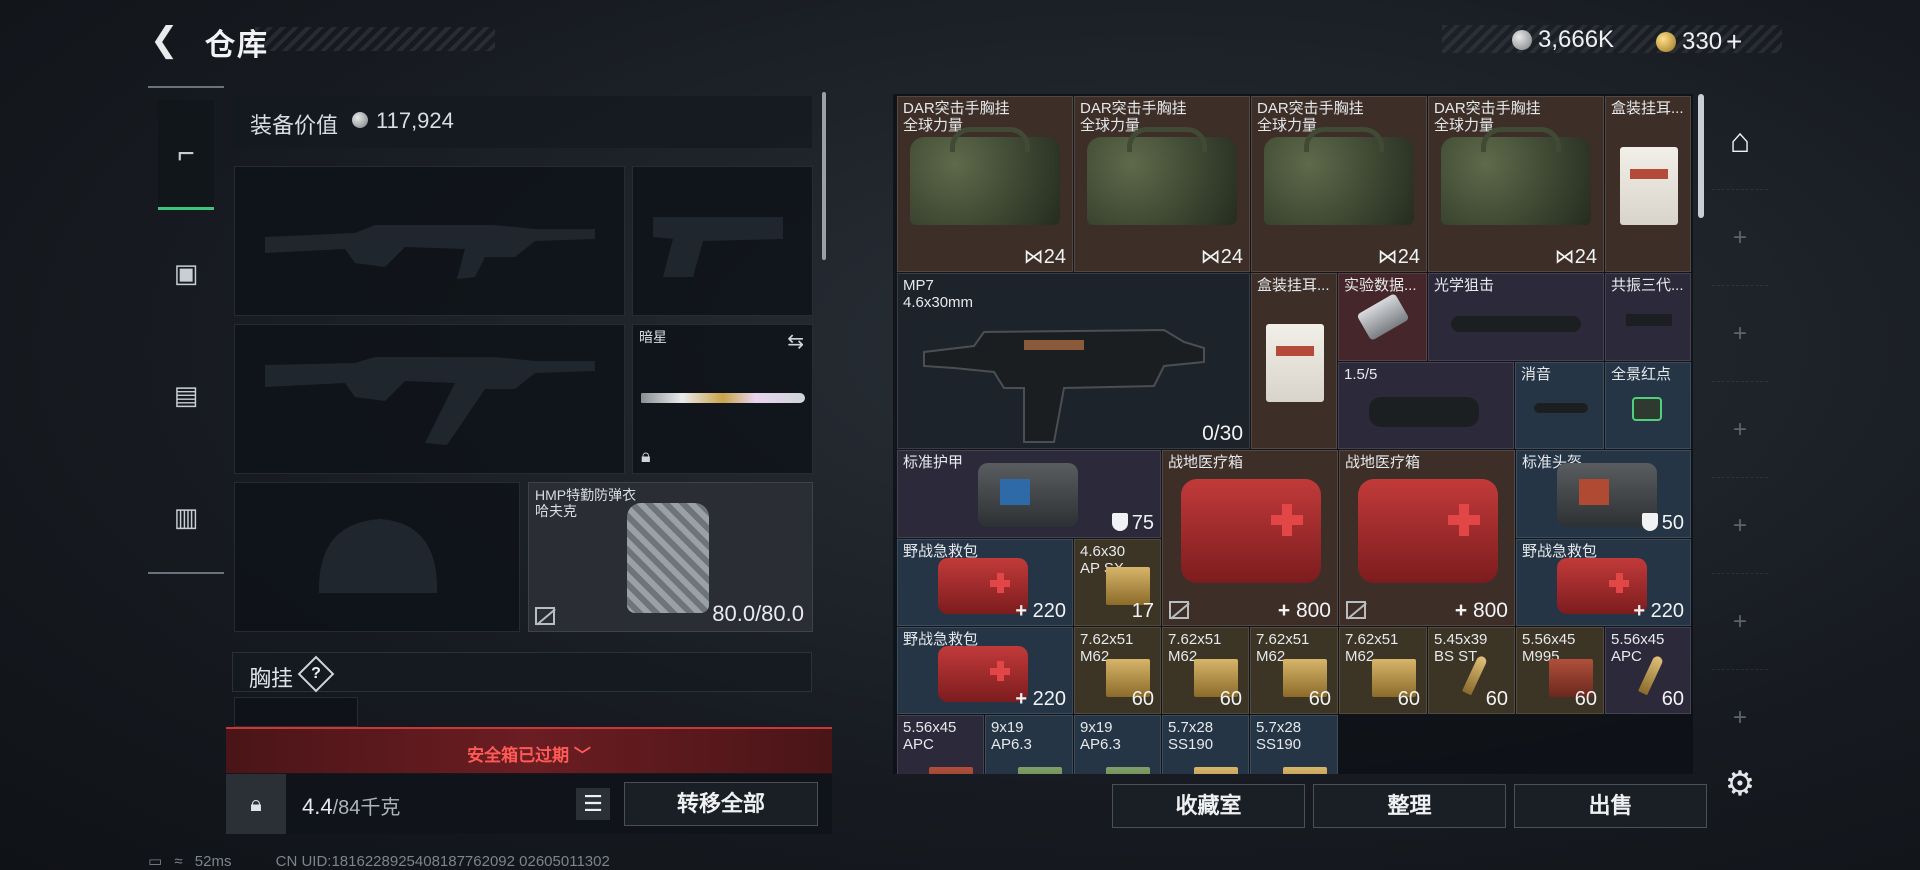 The image size is (1920, 870). I want to click on storage-item: 标准护甲 75, so click(1029, 494).